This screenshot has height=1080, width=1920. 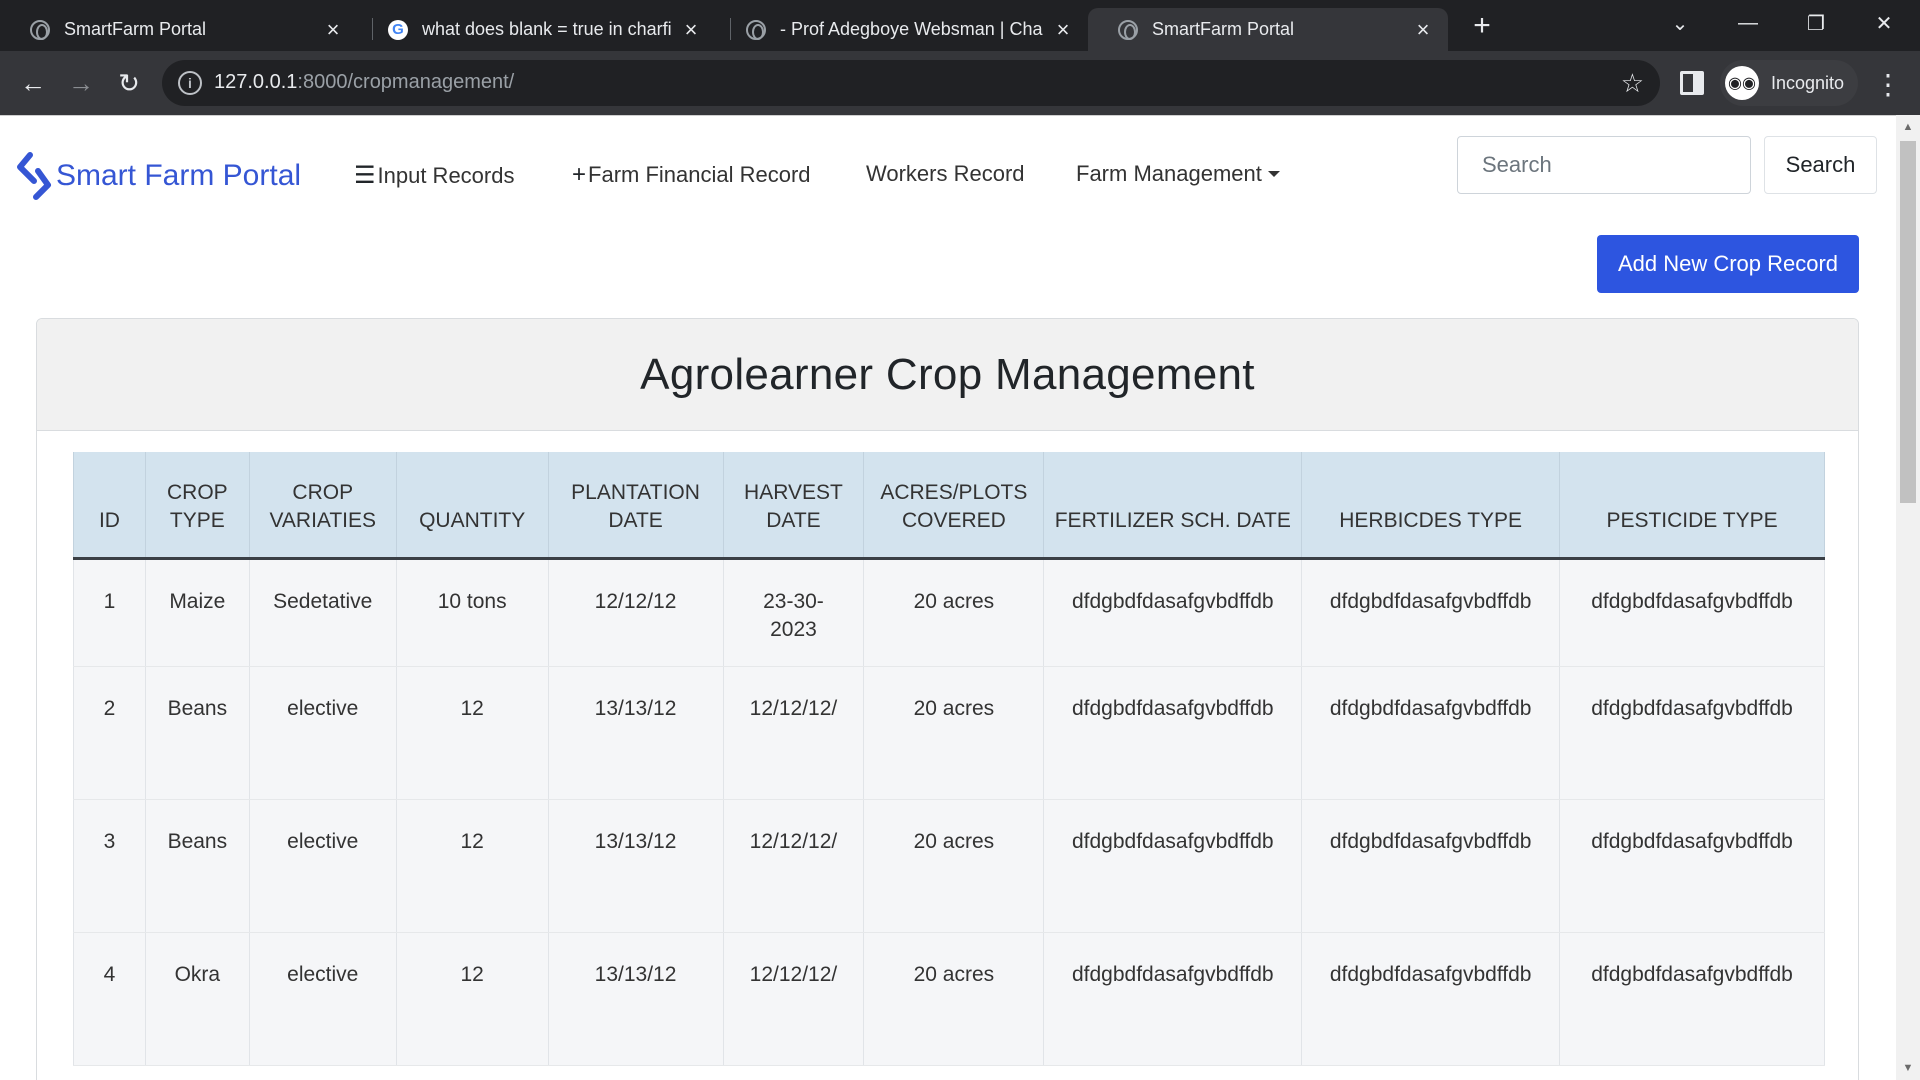 I want to click on page-title: Agrolearner Crop Management, so click(x=947, y=374).